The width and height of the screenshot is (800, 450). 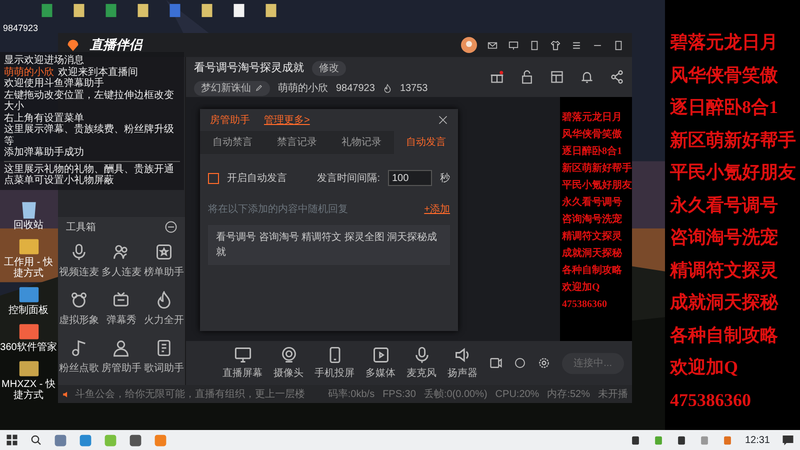 What do you see at coordinates (121, 261) in the screenshot?
I see `tool-button: 多人连麦` at bounding box center [121, 261].